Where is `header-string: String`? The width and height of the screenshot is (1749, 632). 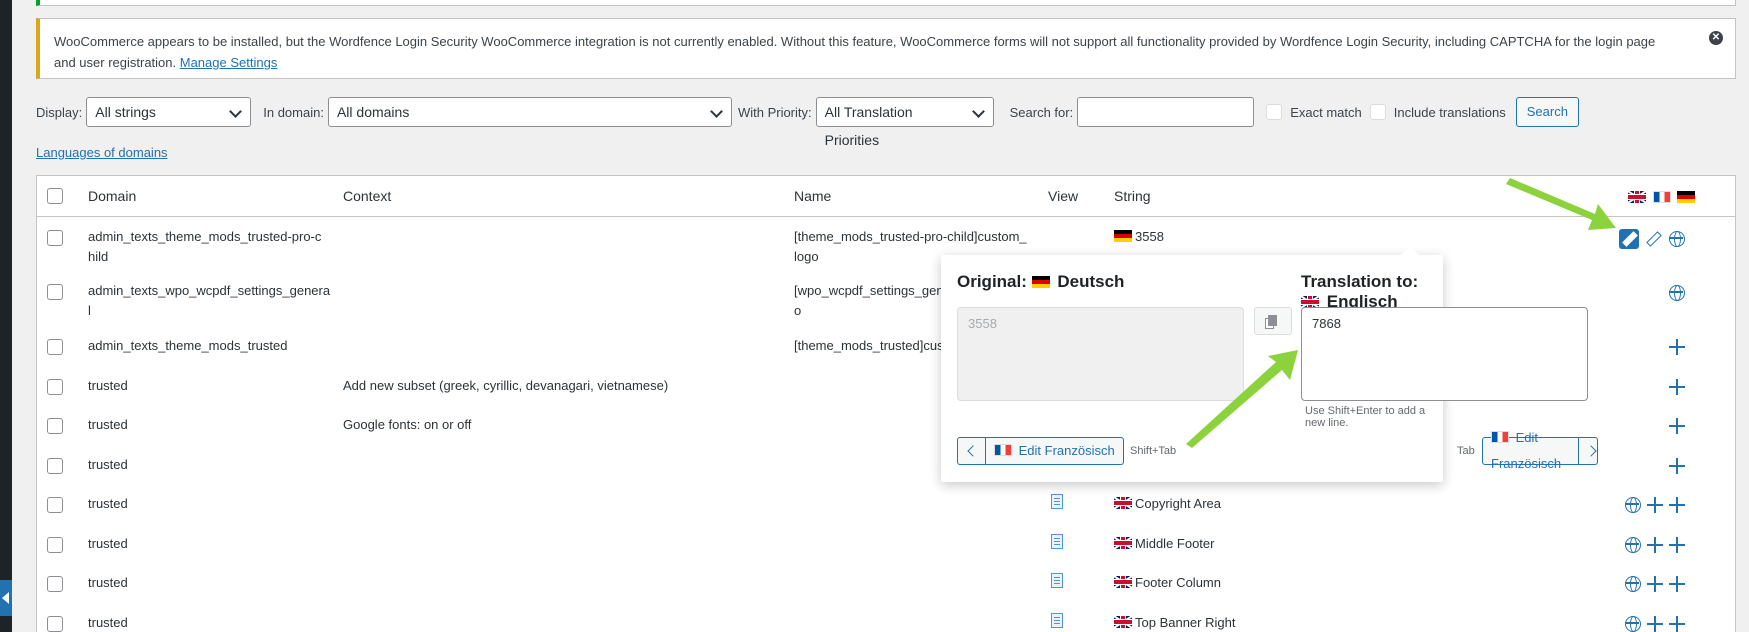
header-string: String is located at coordinates (1132, 196).